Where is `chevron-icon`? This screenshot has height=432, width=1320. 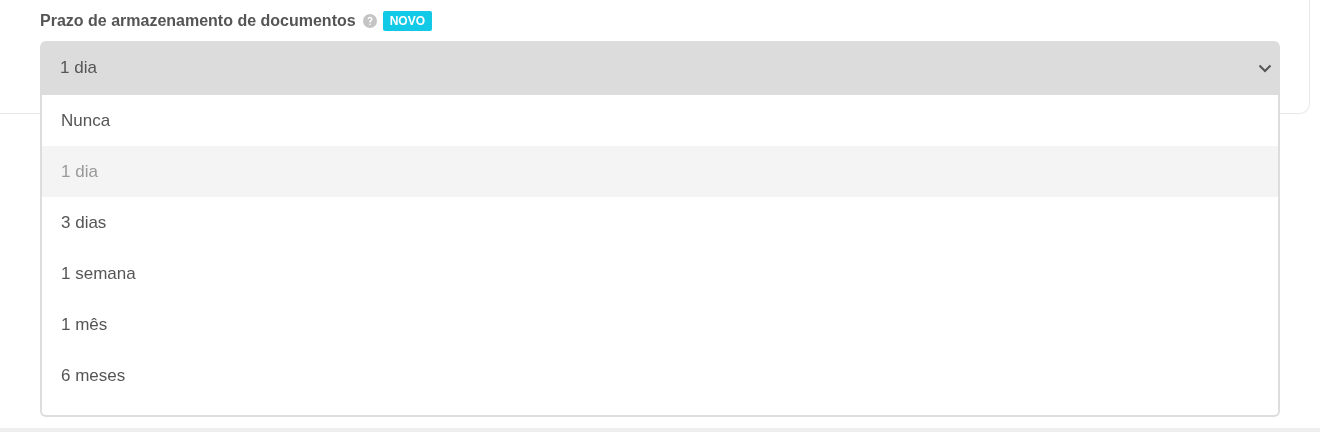 chevron-icon is located at coordinates (1265, 68).